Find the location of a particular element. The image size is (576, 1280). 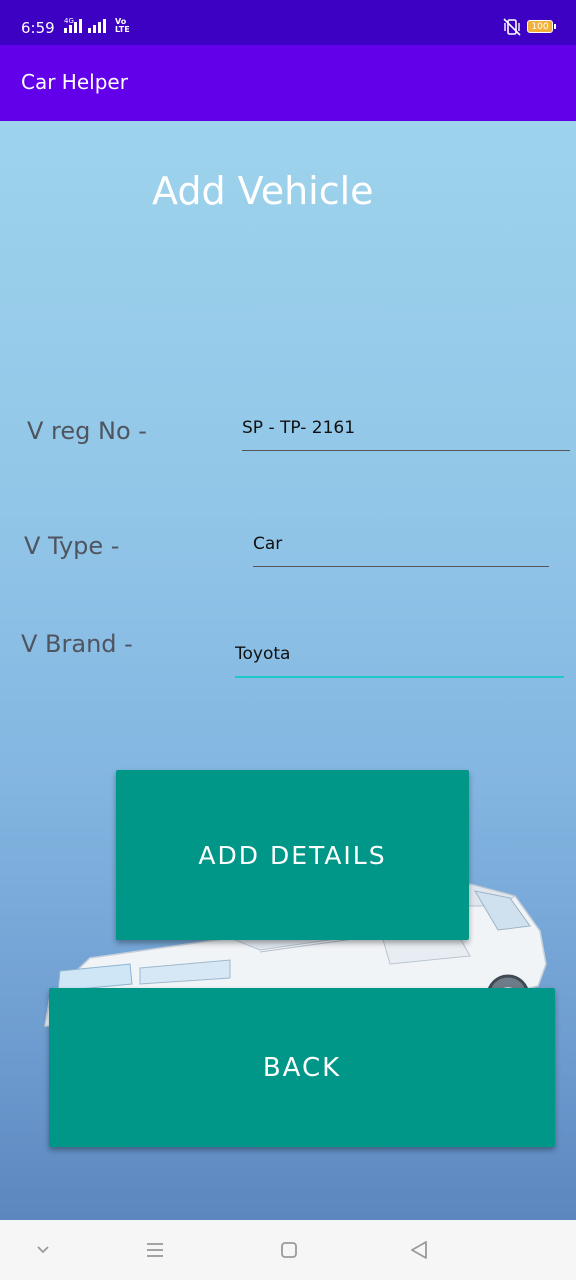

type-input is located at coordinates (401, 549).